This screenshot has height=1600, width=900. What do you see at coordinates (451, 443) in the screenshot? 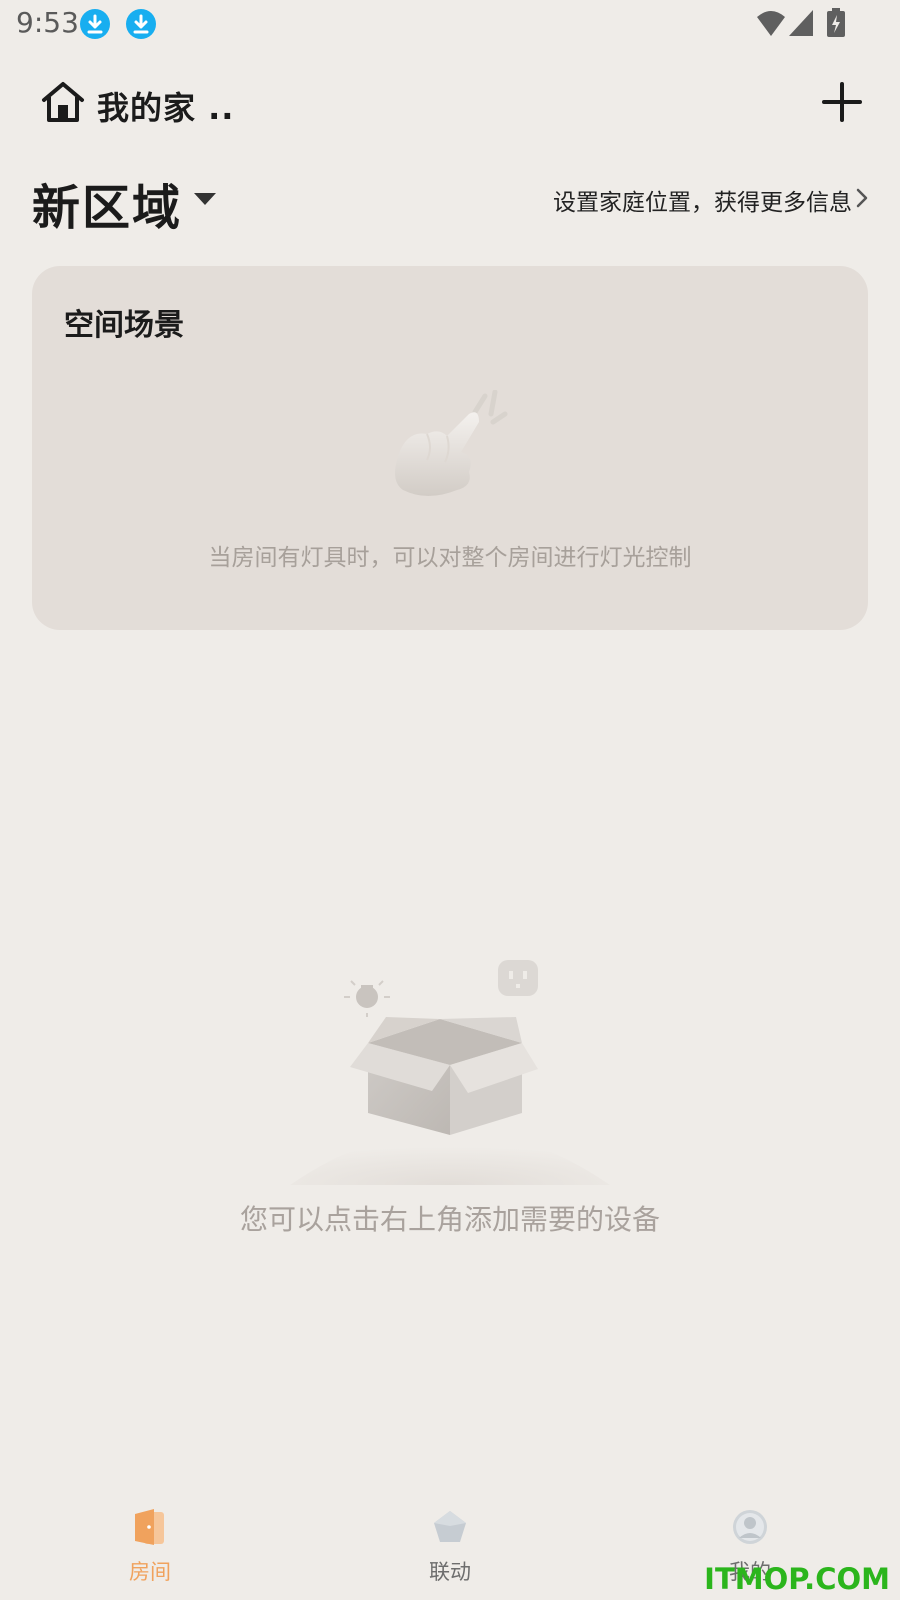
I see `tap-hand-icon` at bounding box center [451, 443].